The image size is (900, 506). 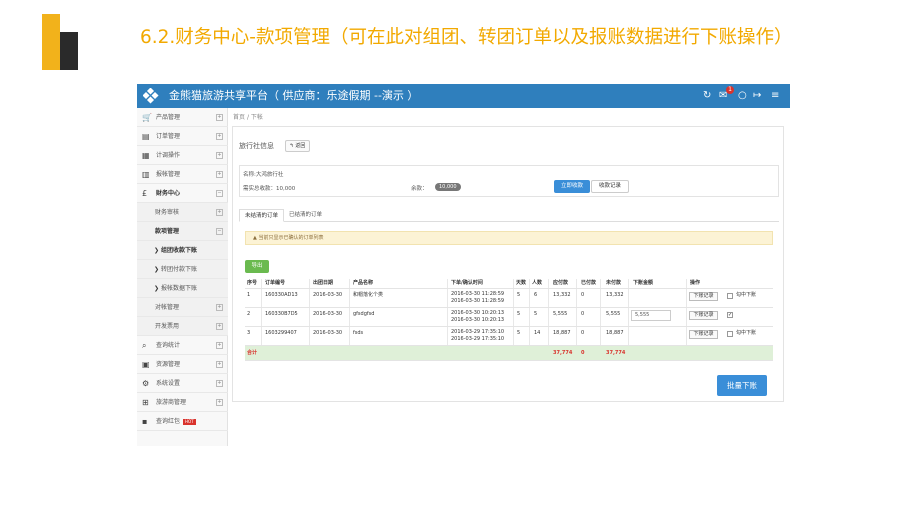 What do you see at coordinates (182, 269) in the screenshot?
I see `sidebar-item-transfer-payment: ❯ 转团付款下账` at bounding box center [182, 269].